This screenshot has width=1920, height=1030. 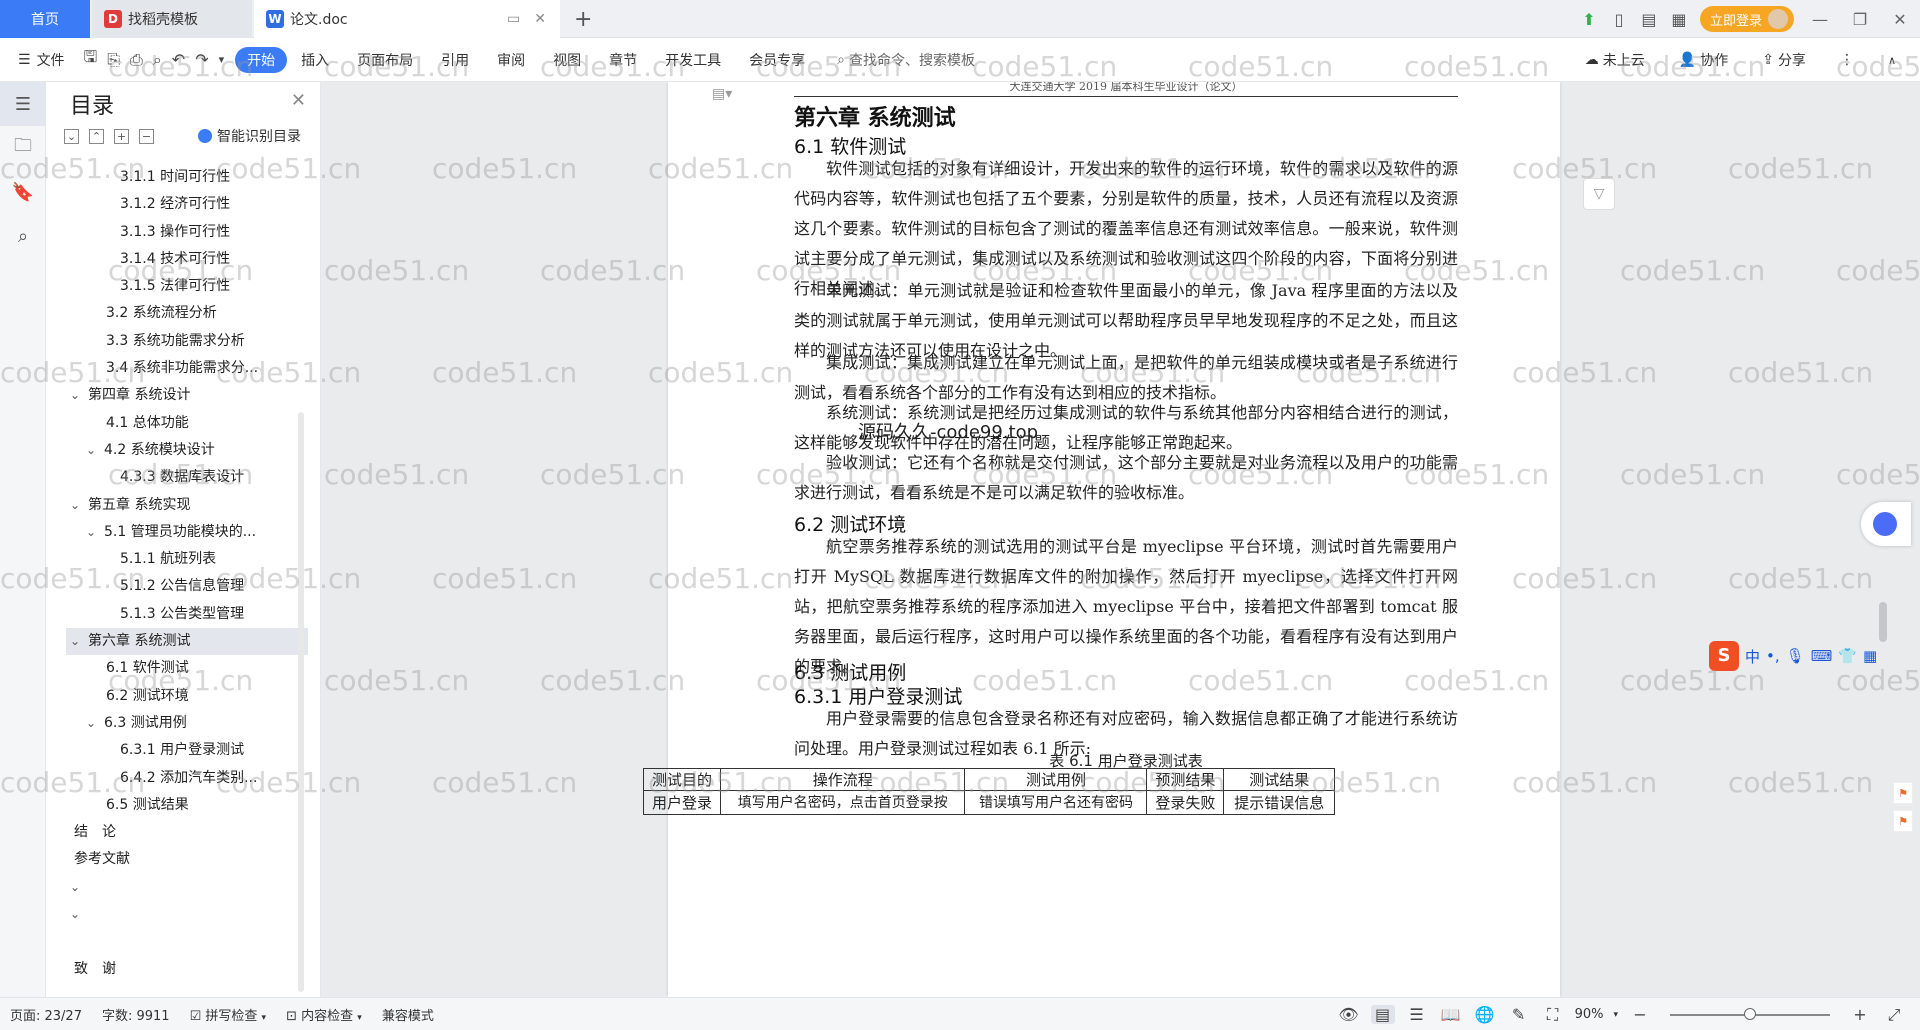 I want to click on toc-item: 6.3.1 用户登录测试, so click(x=187, y=750).